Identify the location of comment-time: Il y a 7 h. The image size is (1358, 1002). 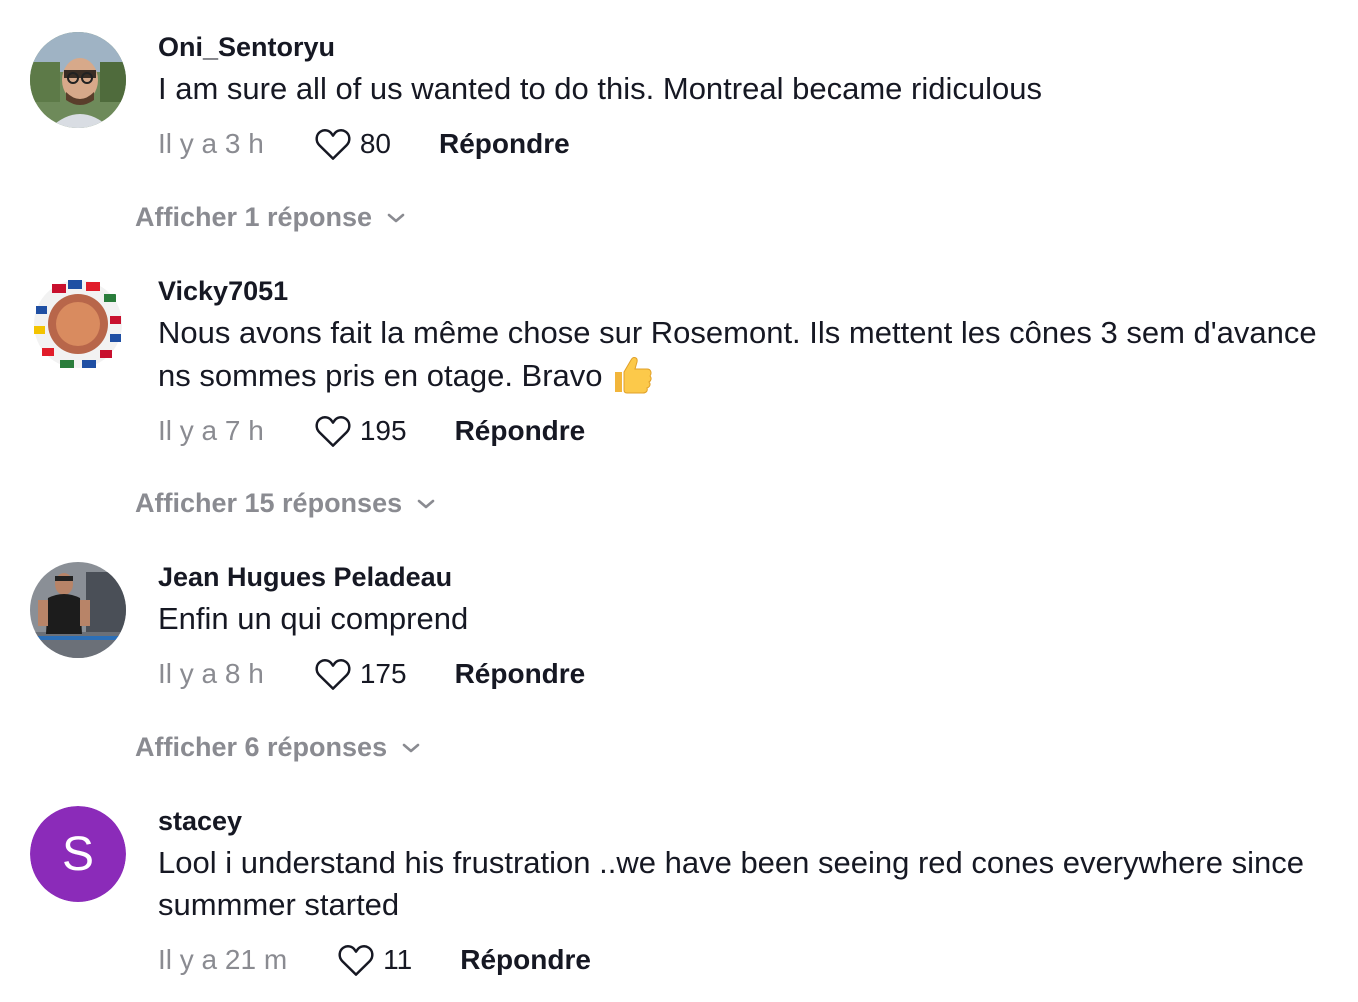
(211, 430).